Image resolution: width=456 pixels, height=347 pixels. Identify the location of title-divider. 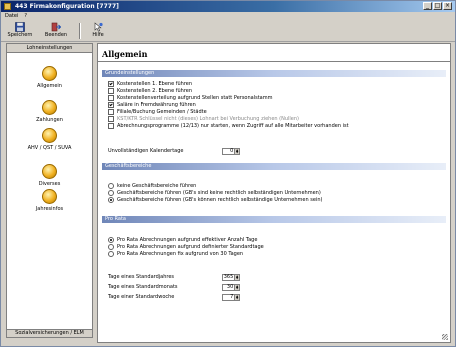
(274, 61).